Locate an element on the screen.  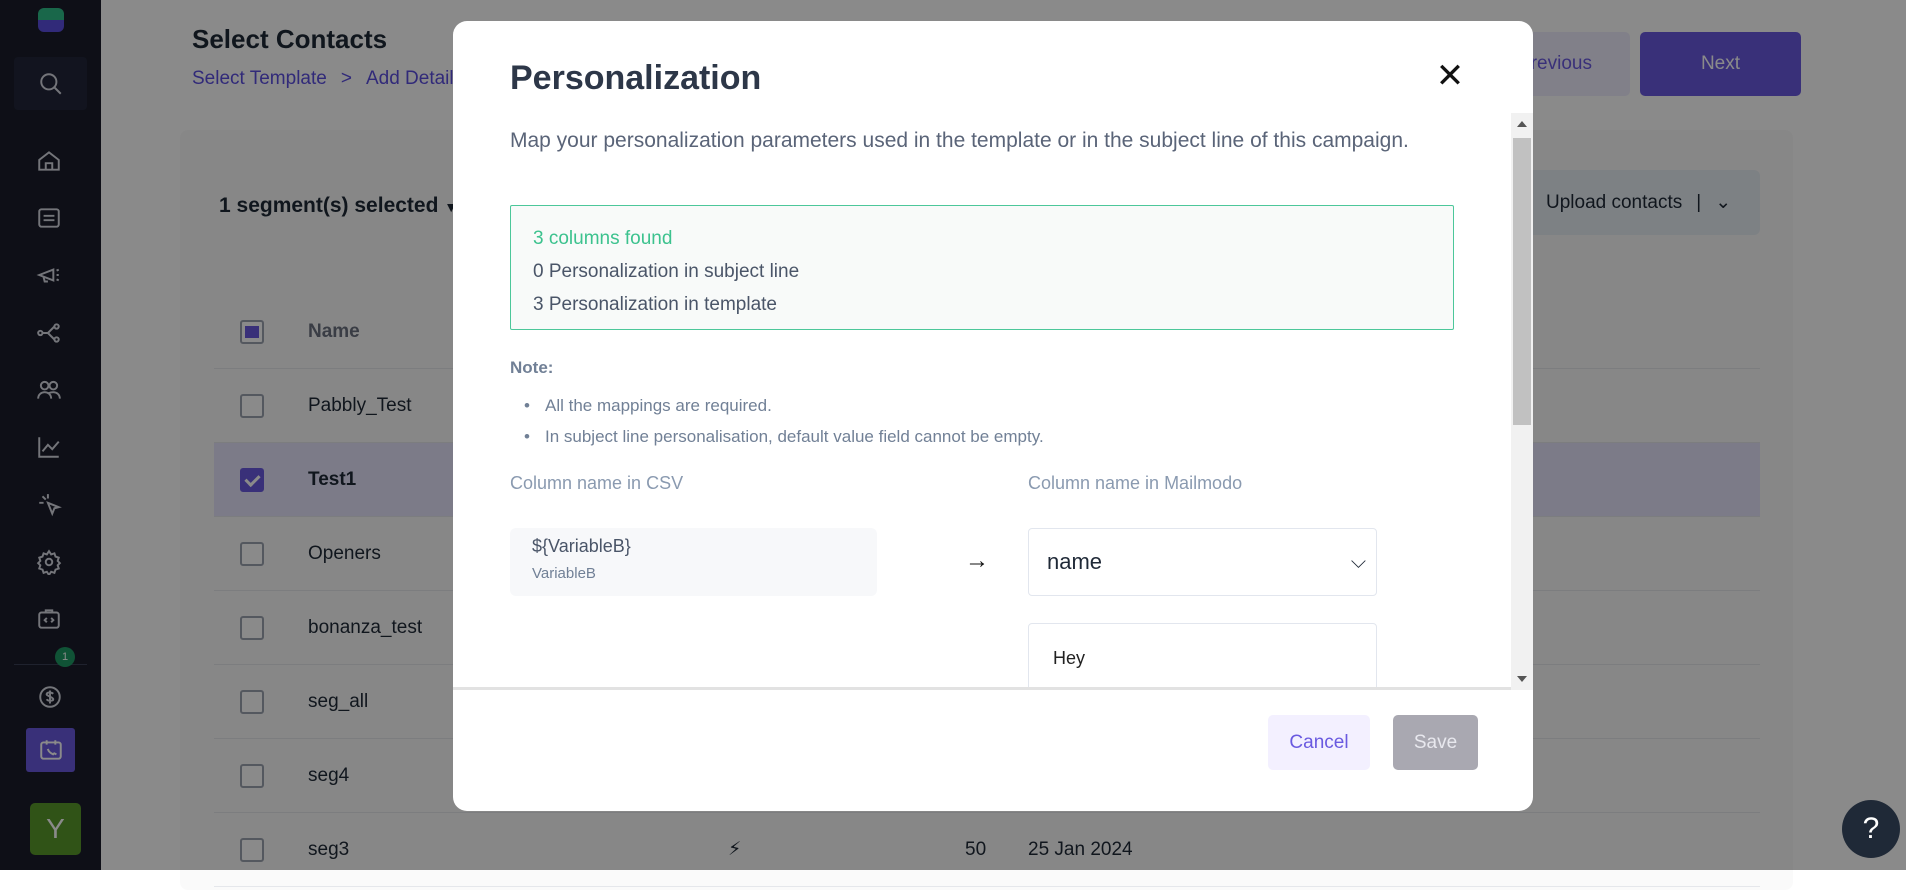
selected-value: name is located at coordinates (1075, 561).